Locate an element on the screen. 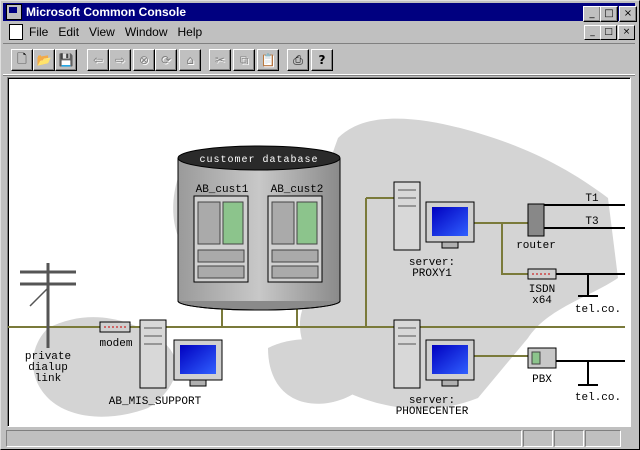 The image size is (640, 450). mdi-close-button: × is located at coordinates (626, 32).